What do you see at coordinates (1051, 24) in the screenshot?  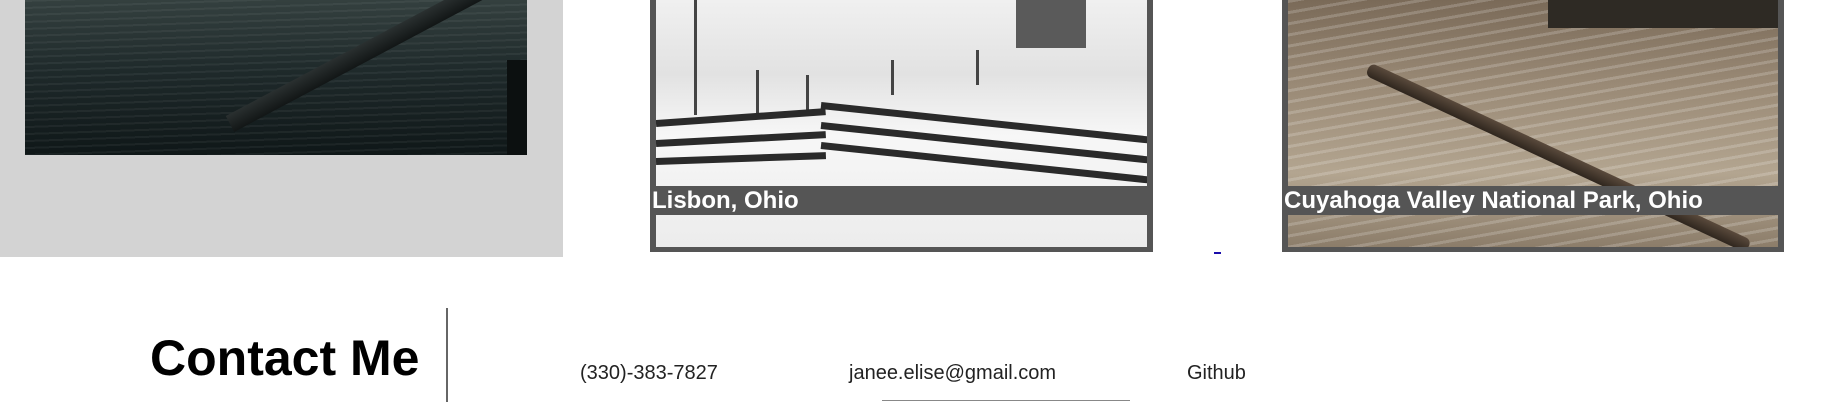 I see `barn` at bounding box center [1051, 24].